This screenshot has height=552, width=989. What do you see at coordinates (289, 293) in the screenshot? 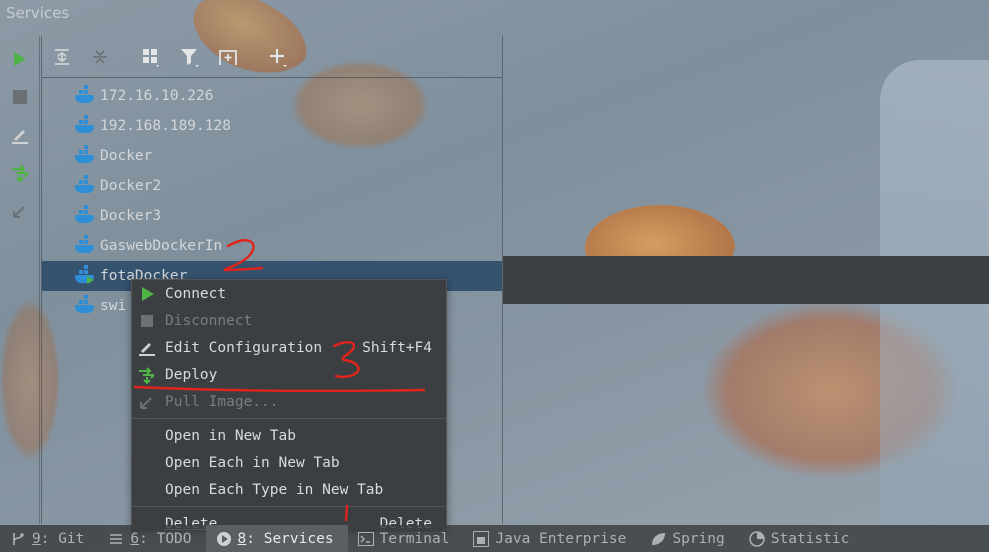
I see `menu-item-connect: Connect` at bounding box center [289, 293].